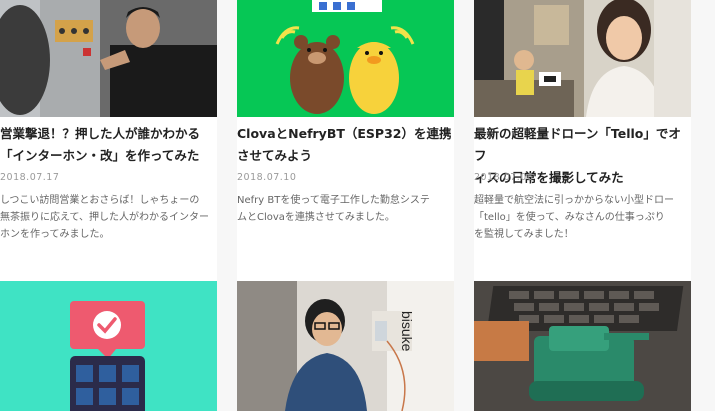  I want to click on article-thumbnail-phone, so click(108, 346).